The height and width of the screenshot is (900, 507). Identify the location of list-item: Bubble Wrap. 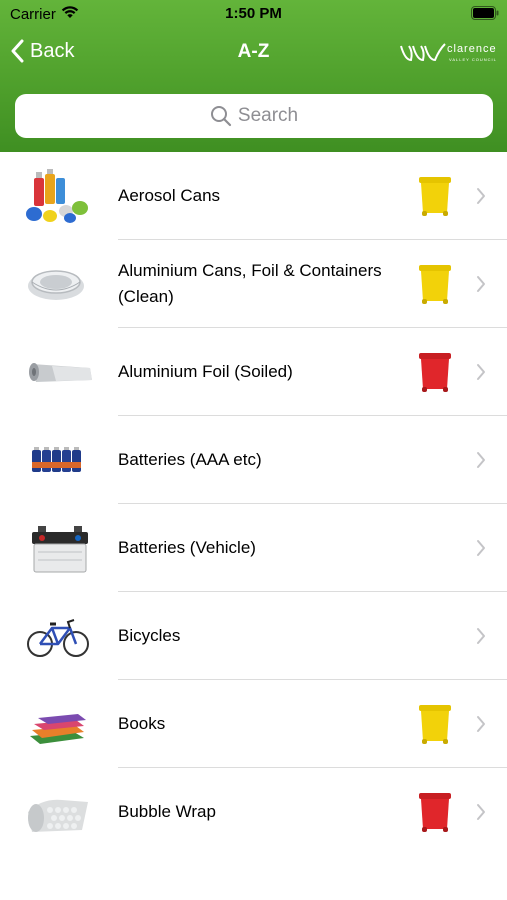
(253, 812).